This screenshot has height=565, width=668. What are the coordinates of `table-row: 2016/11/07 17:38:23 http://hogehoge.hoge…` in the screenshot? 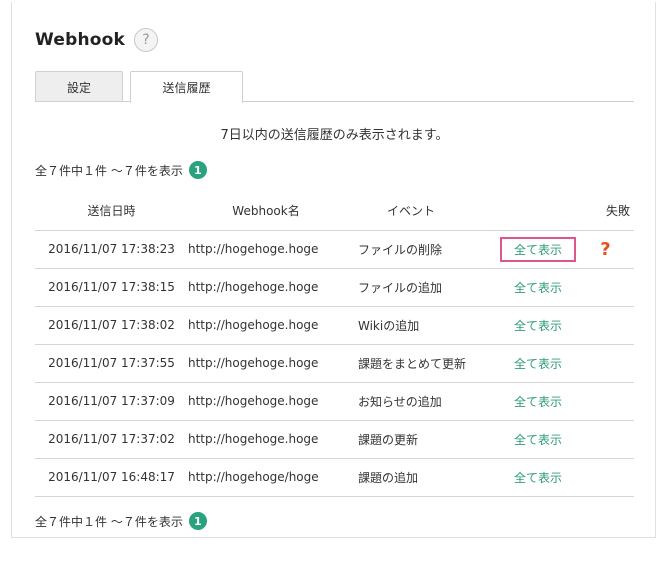 It's located at (334, 249).